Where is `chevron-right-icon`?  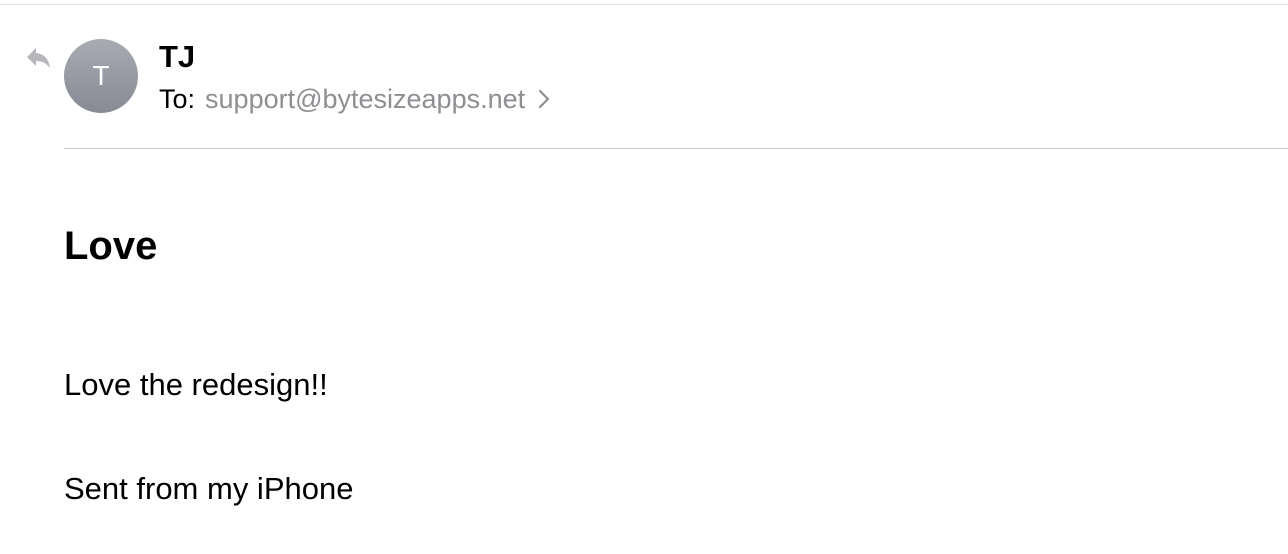 chevron-right-icon is located at coordinates (544, 99).